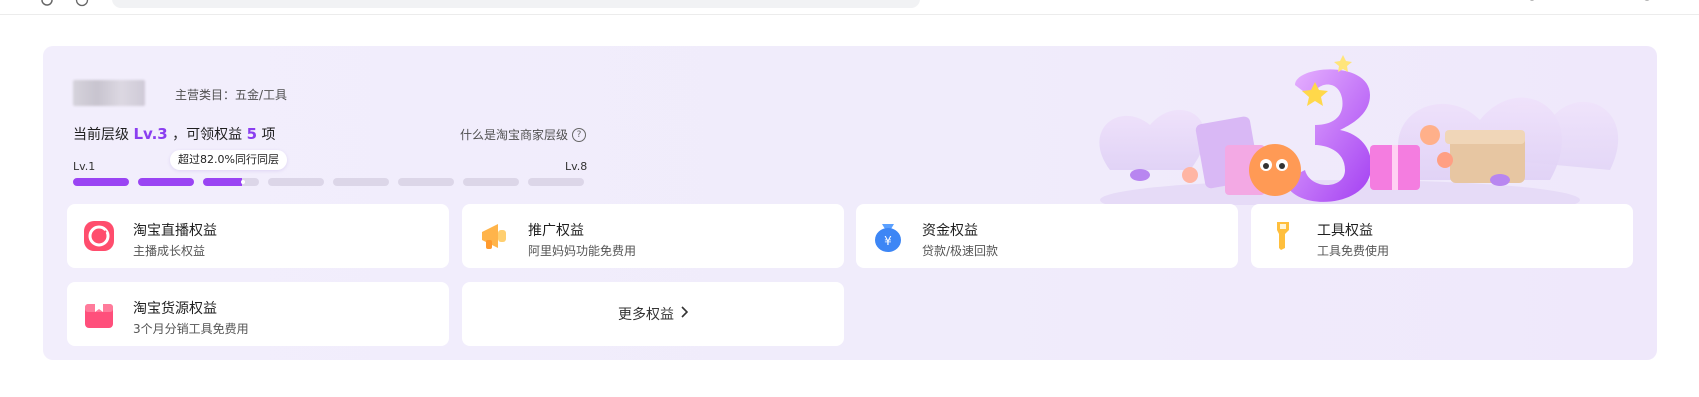 Image resolution: width=1699 pixels, height=397 pixels. I want to click on money-bag-icon: ¥, so click(888, 236).